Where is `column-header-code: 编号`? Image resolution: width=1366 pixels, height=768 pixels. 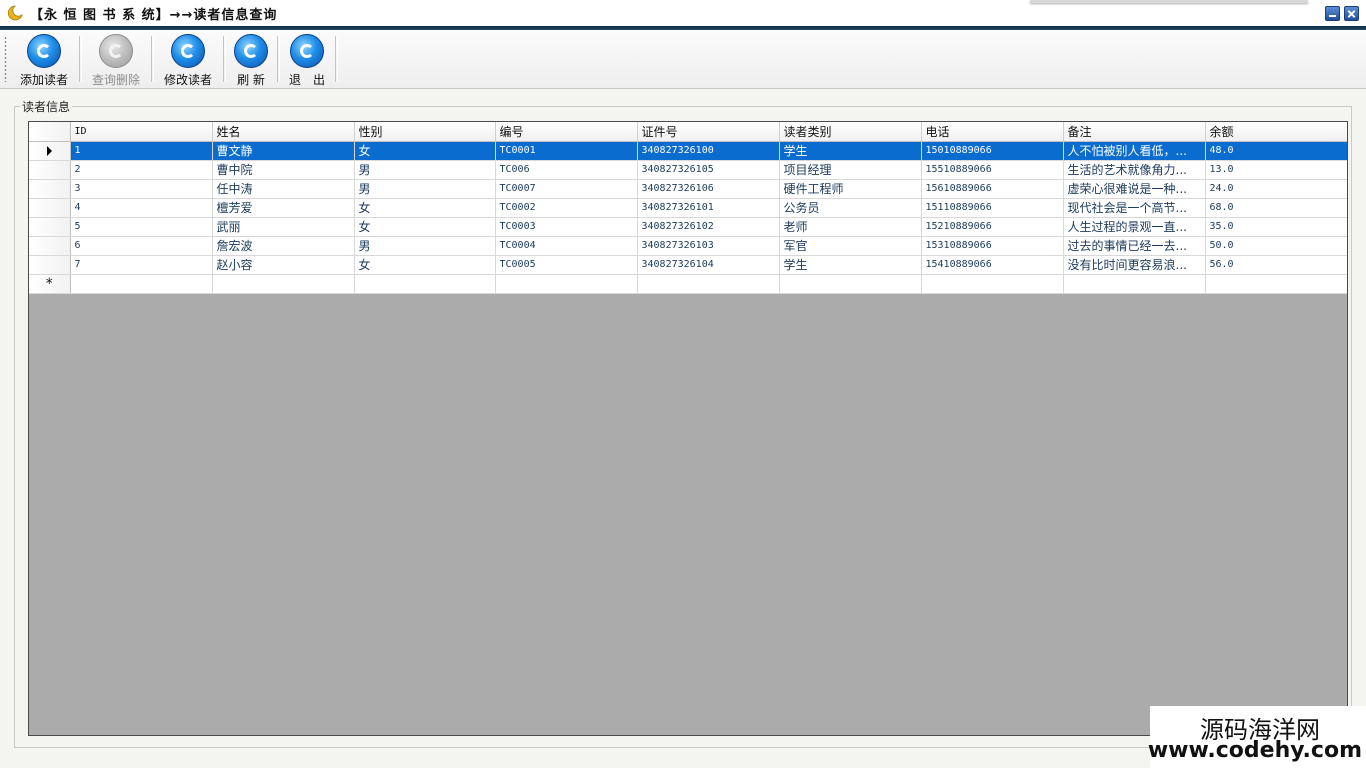 column-header-code: 编号 is located at coordinates (566, 132).